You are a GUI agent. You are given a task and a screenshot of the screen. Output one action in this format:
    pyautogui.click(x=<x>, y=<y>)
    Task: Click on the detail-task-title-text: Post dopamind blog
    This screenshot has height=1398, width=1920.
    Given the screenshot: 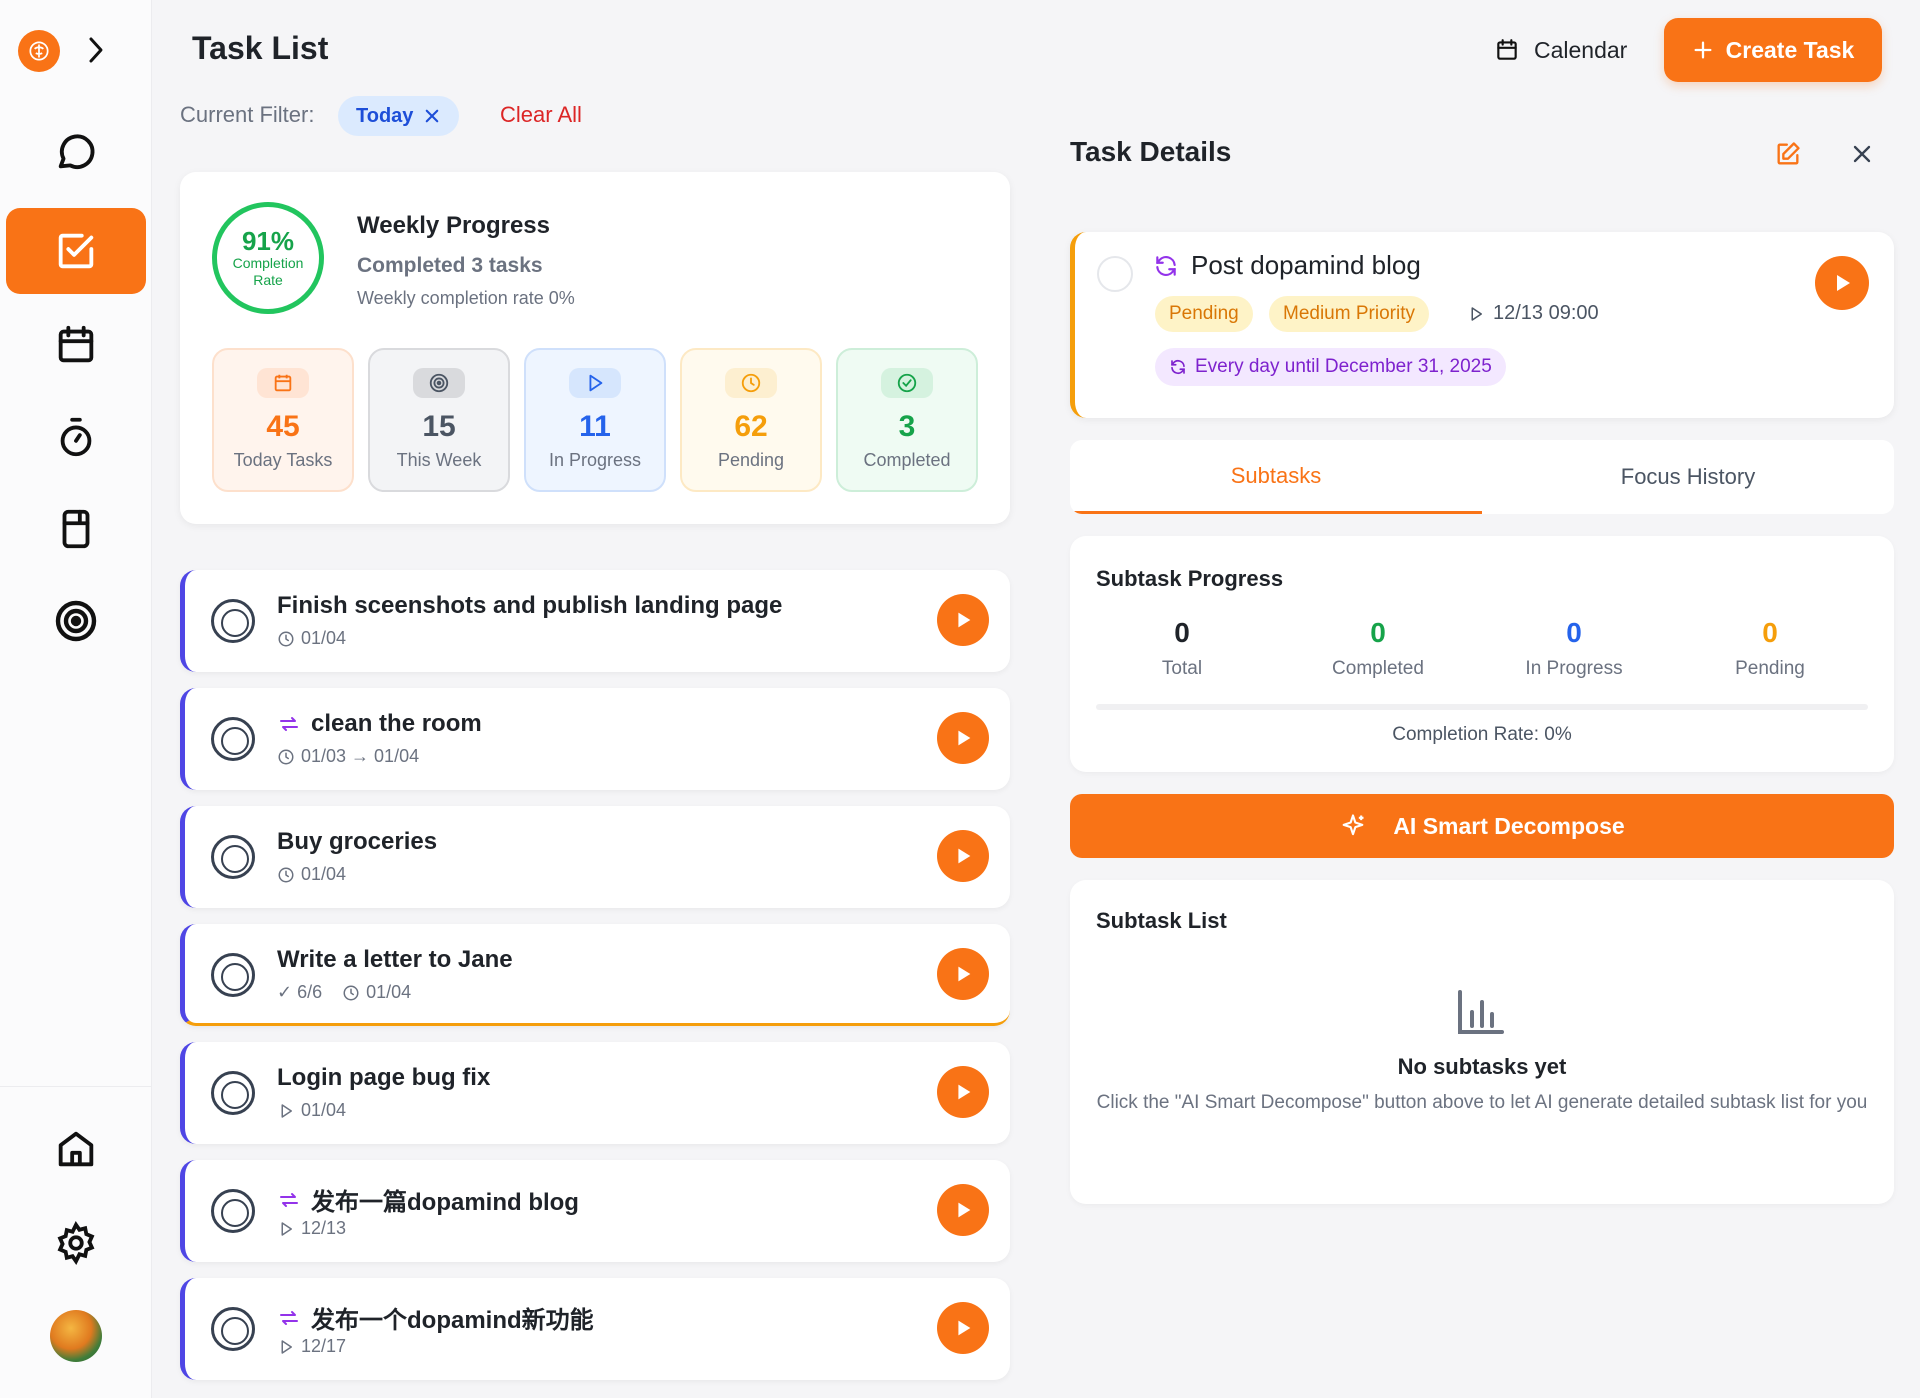 What is the action you would take?
    pyautogui.click(x=1306, y=265)
    